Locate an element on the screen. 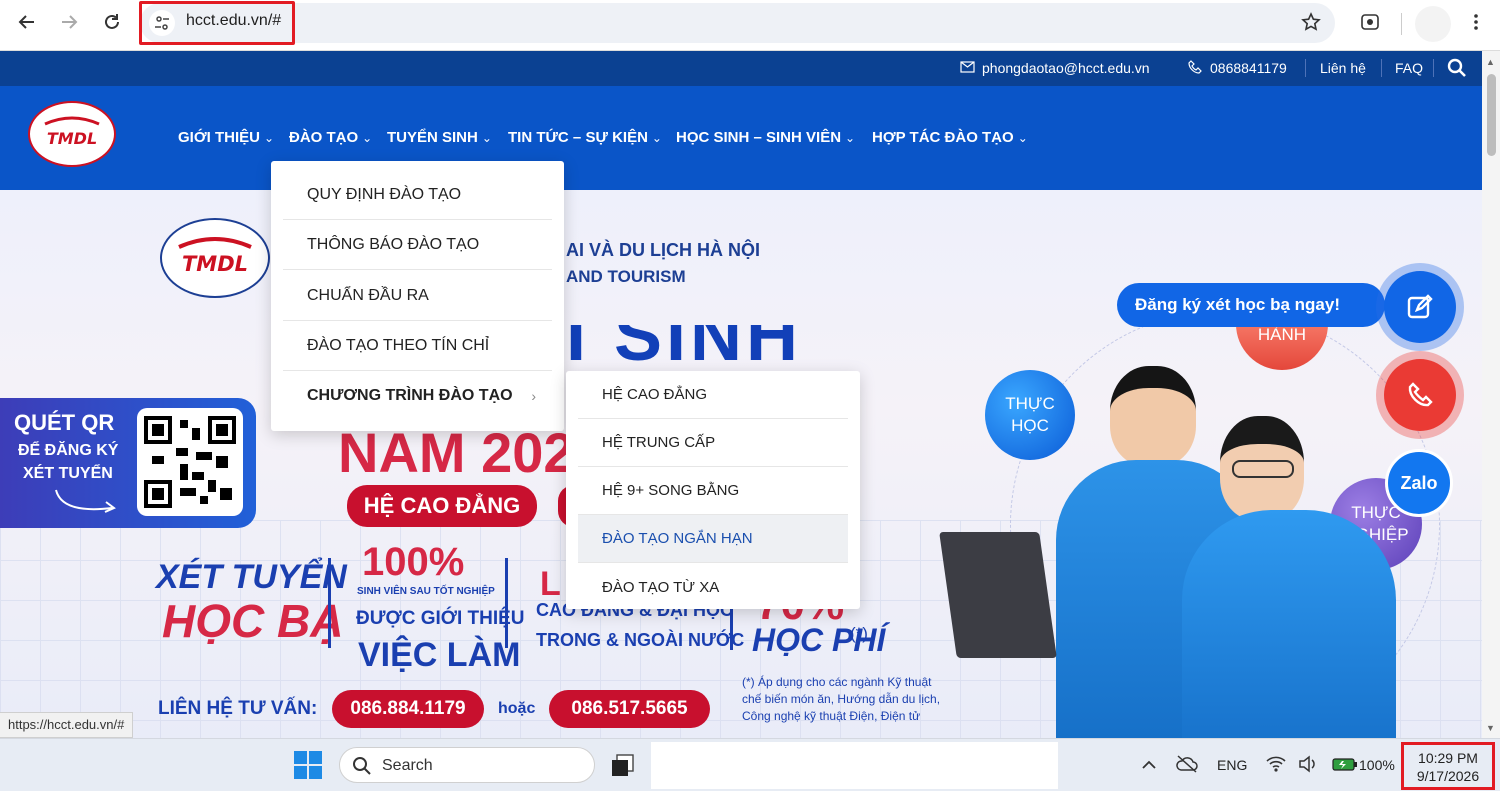 The image size is (1500, 791). scroll-up-arrow-icon: ▲ is located at coordinates (1490, 62).